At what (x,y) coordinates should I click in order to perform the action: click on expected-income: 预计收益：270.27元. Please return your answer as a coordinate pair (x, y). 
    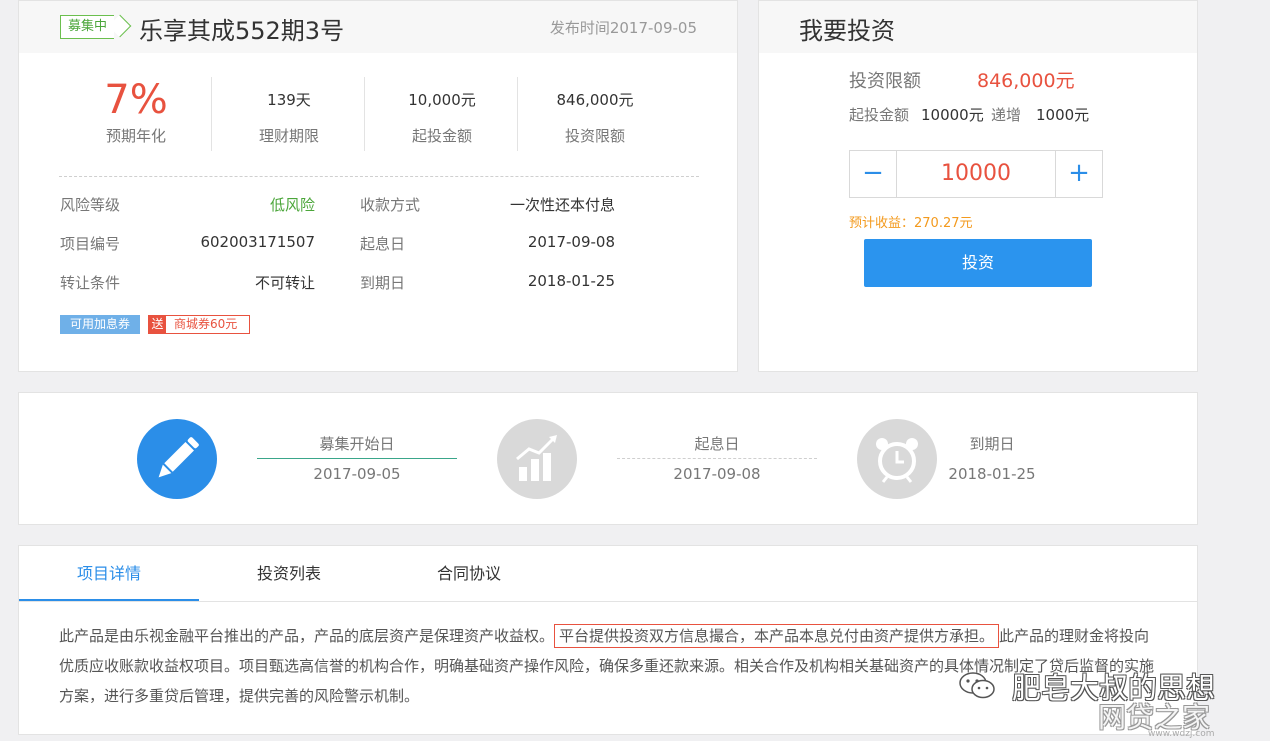
    Looking at the image, I should click on (911, 223).